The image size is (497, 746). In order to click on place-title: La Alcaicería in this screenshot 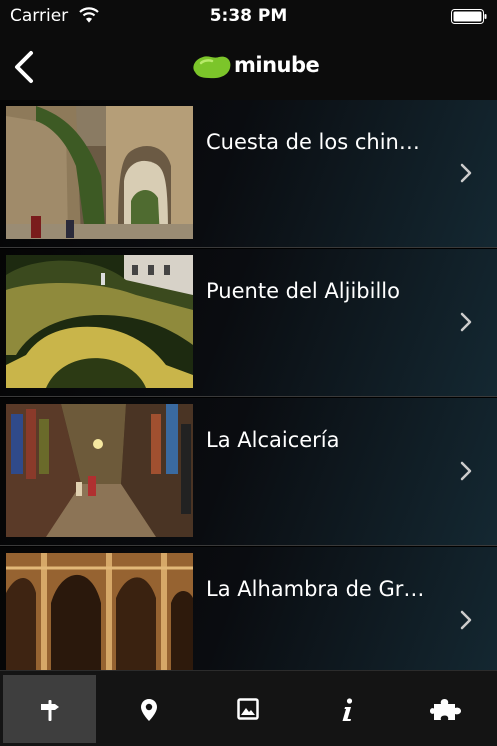, I will do `click(273, 440)`.